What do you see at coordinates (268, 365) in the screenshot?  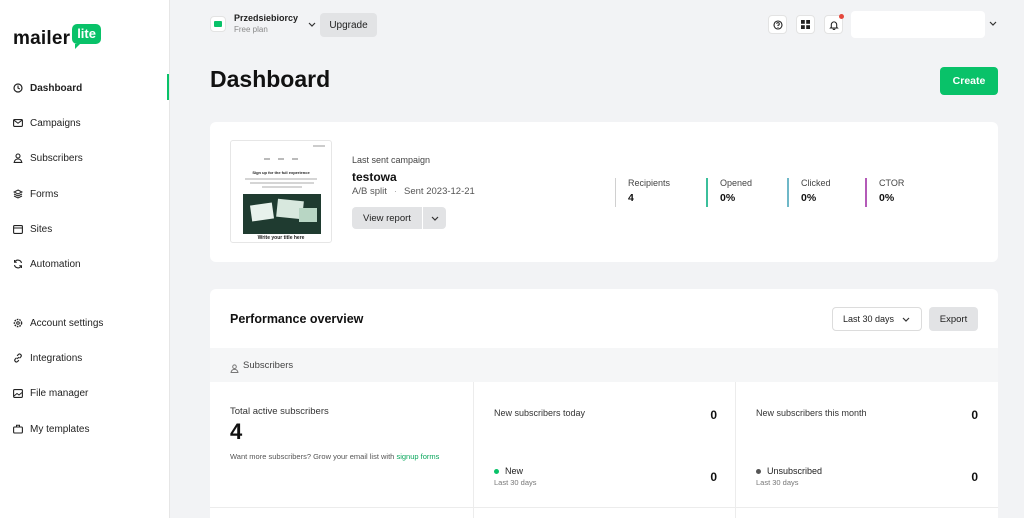 I see `section-label: Subscribers` at bounding box center [268, 365].